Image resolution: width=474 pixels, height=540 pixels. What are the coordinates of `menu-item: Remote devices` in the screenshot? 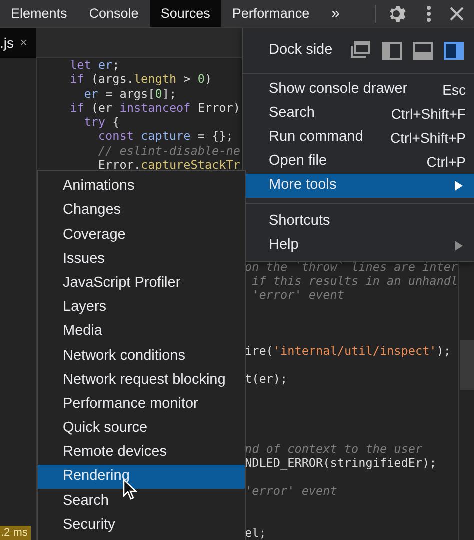 It's located at (141, 453).